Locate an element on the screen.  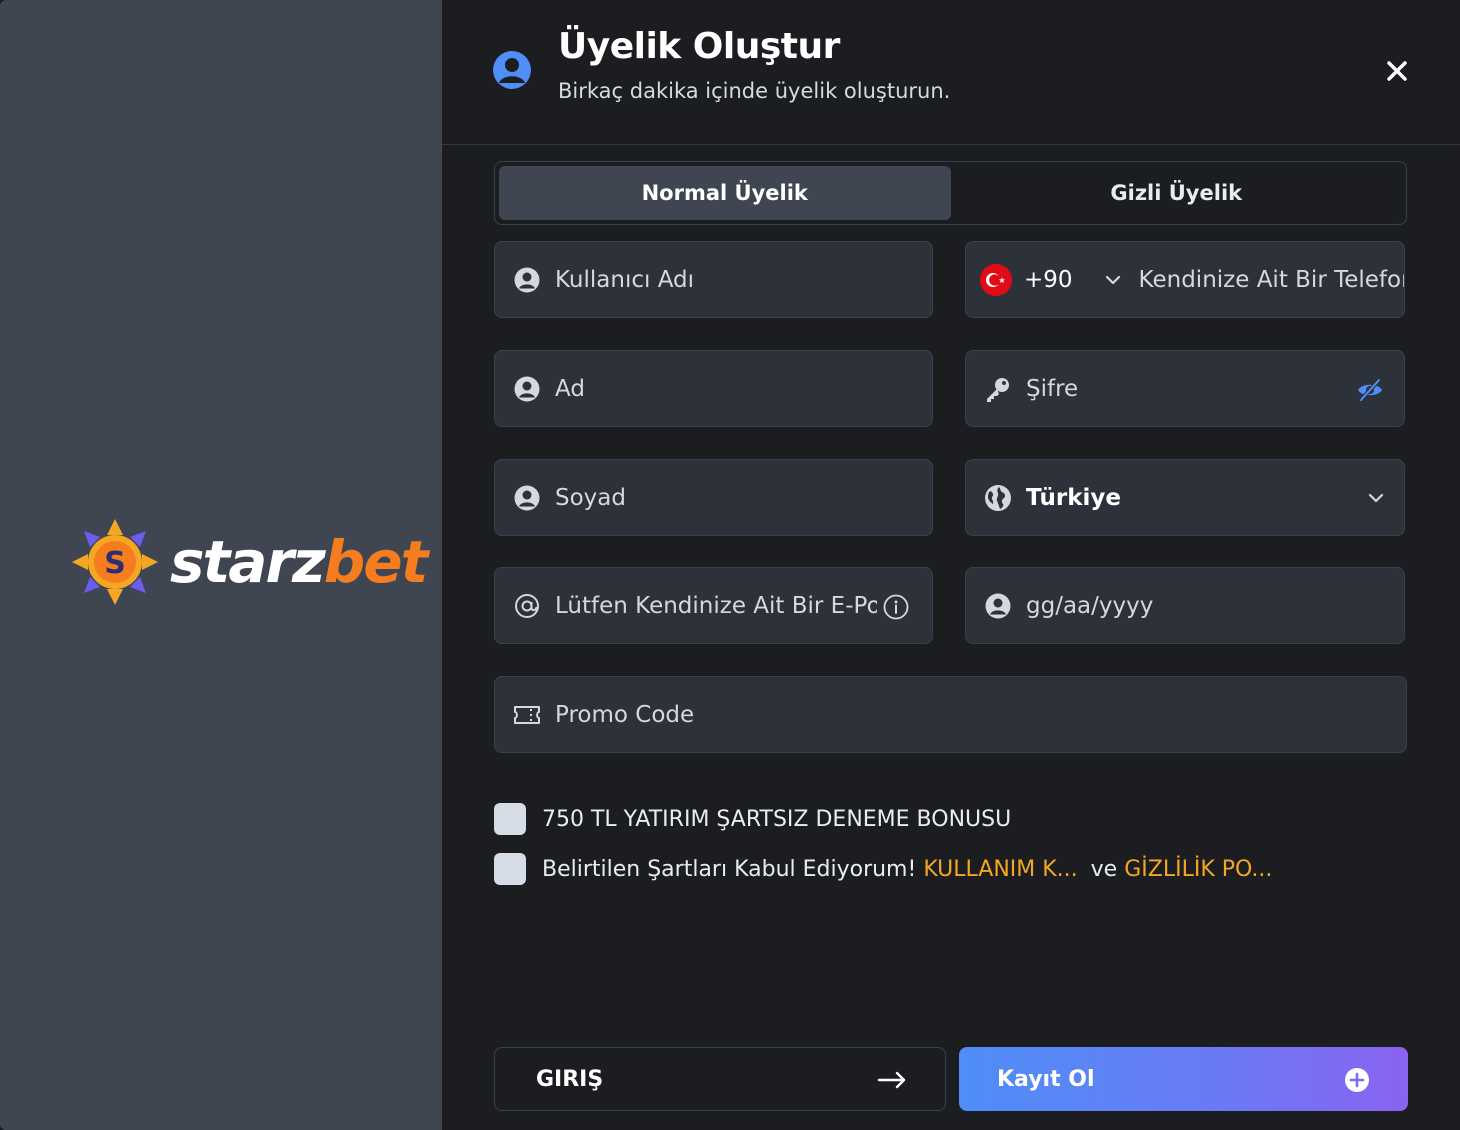
close-icon is located at coordinates (1397, 71).